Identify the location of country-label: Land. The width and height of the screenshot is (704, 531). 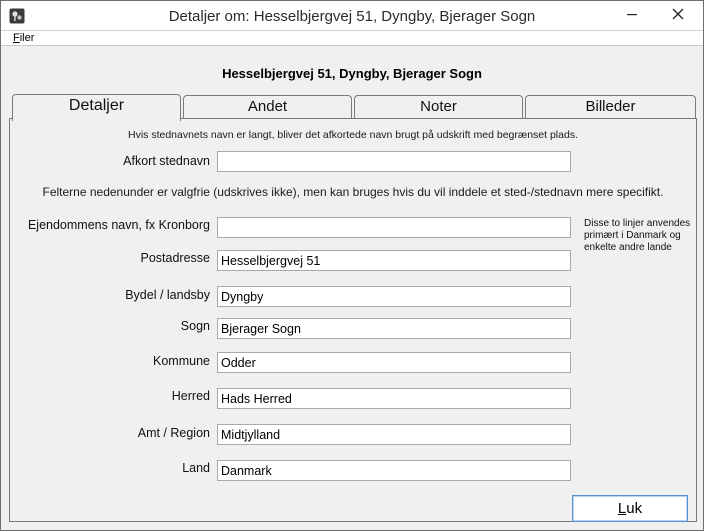
(196, 468).